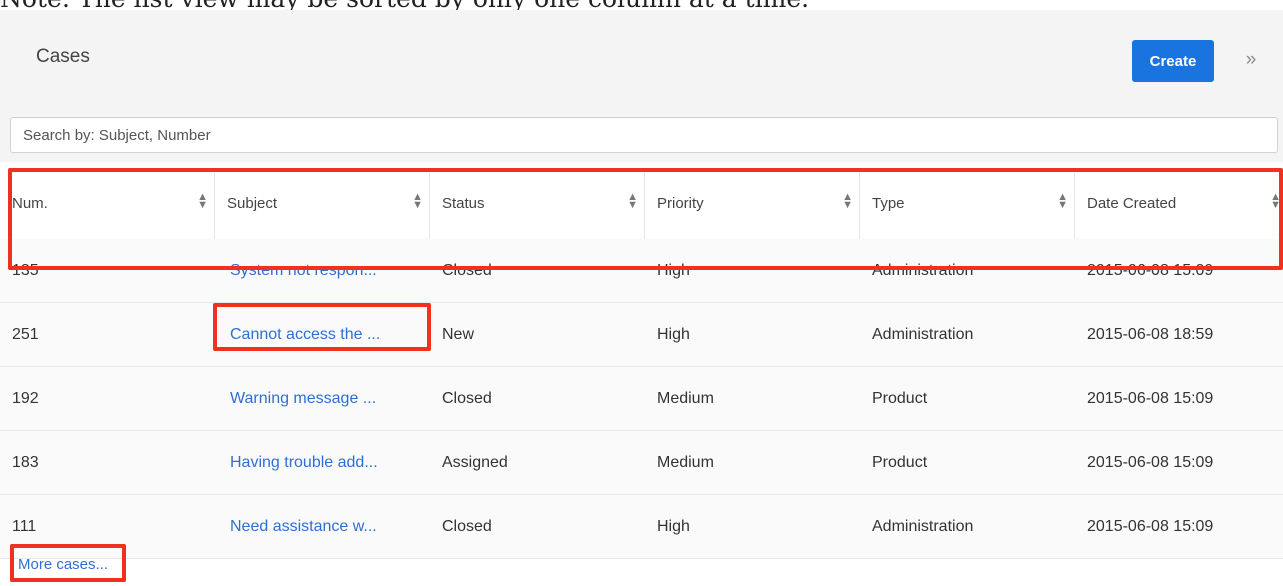 The width and height of the screenshot is (1283, 586). I want to click on column-label: Priority, so click(680, 203).